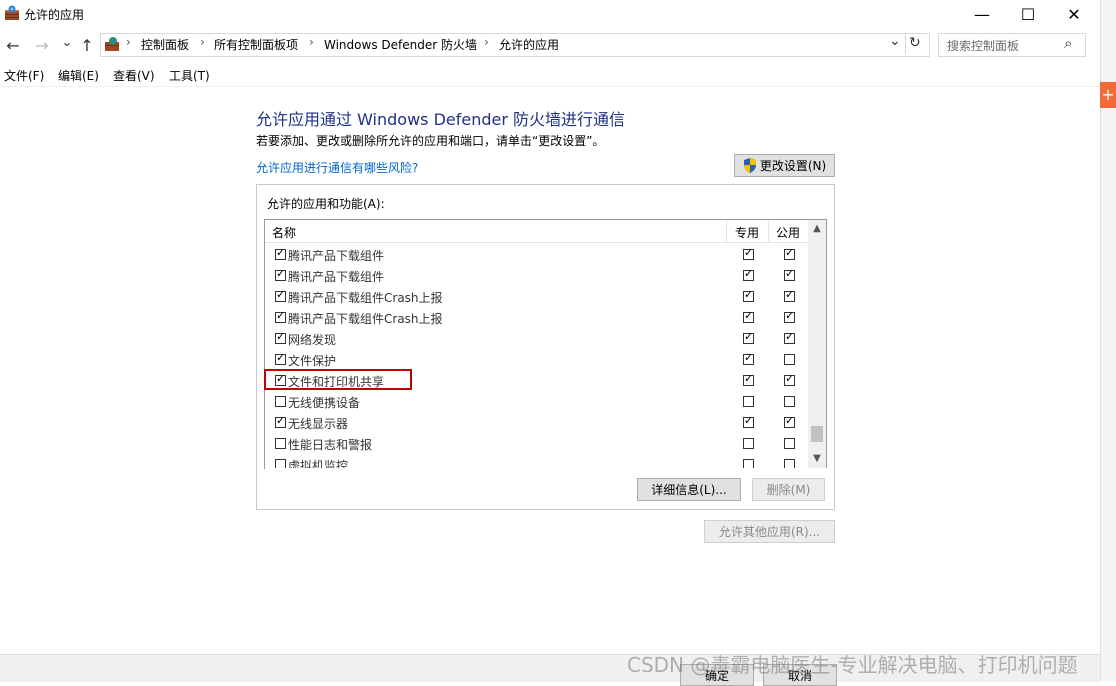 The width and height of the screenshot is (1116, 686). Describe the element at coordinates (326, 204) in the screenshot. I see `allowed-apps-label: 允许的应用和功能(A):` at that location.